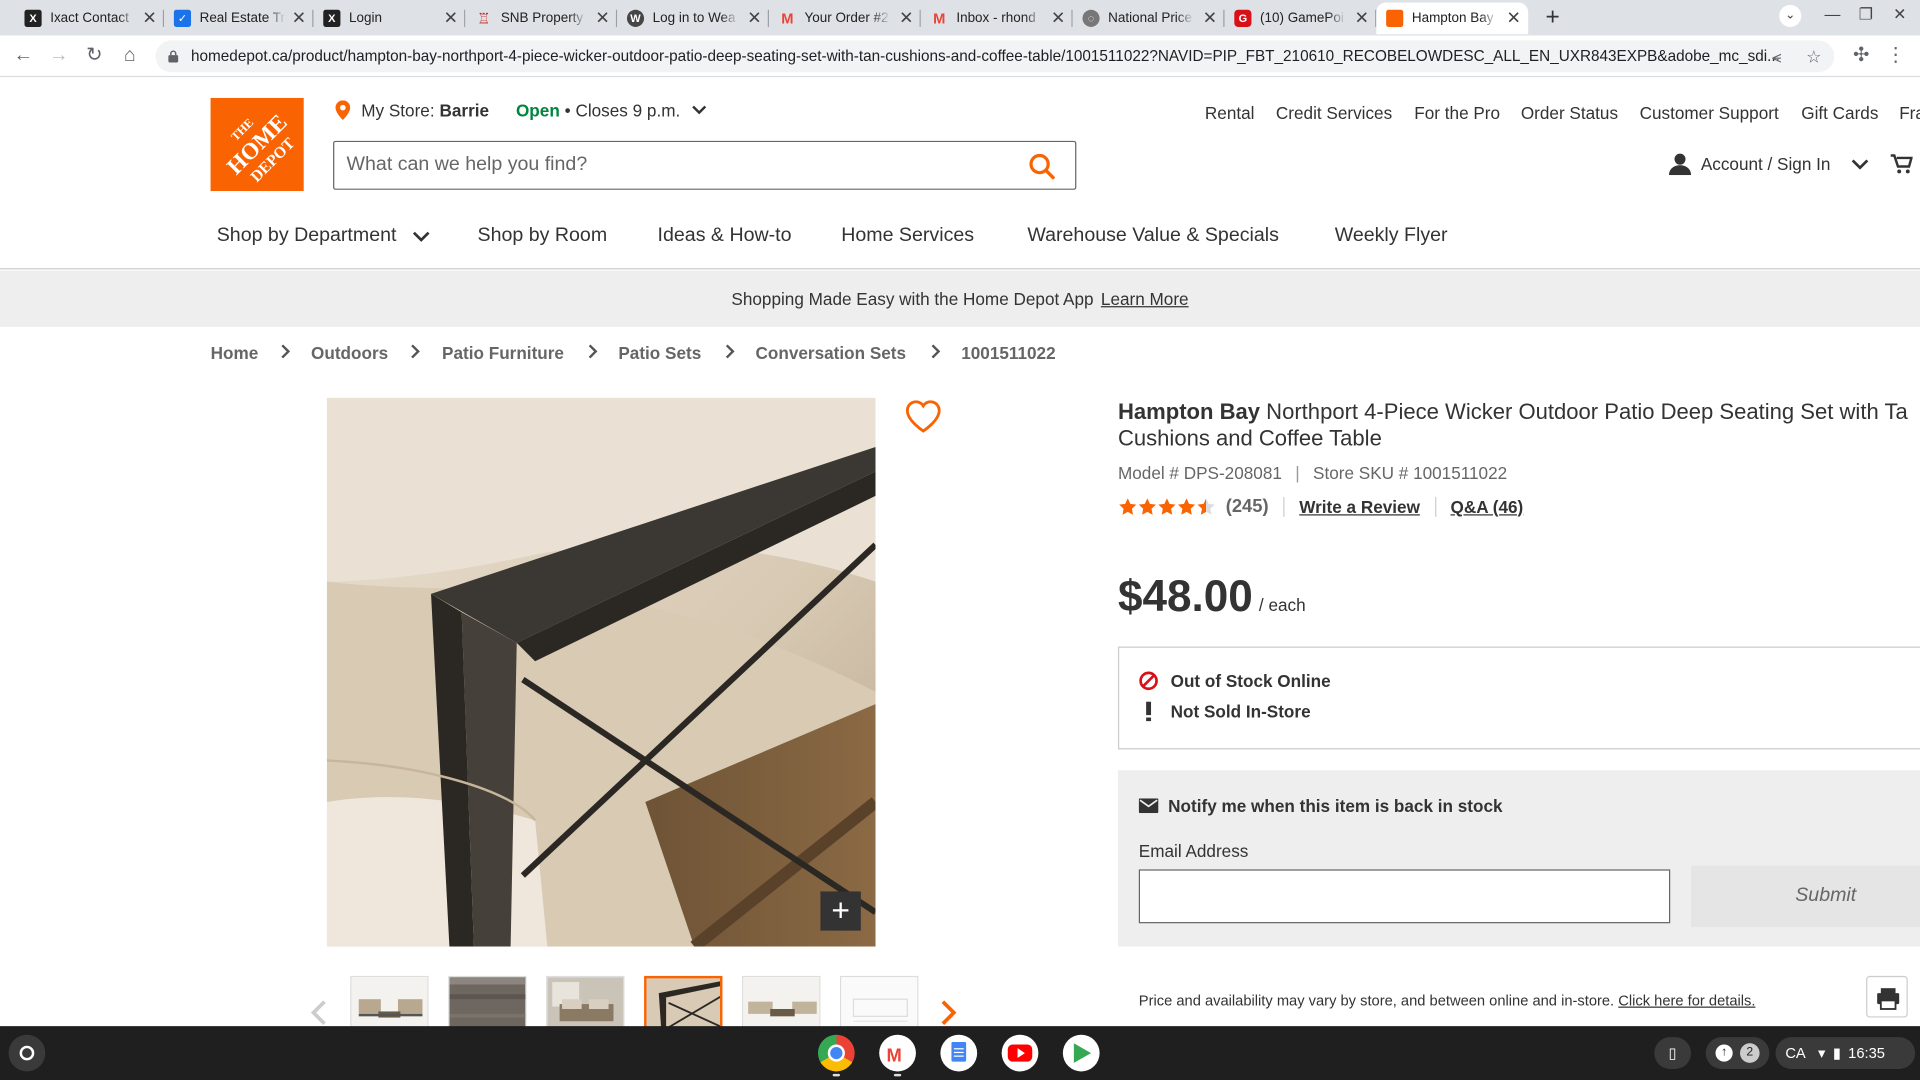 The height and width of the screenshot is (1080, 1920). What do you see at coordinates (1887, 996) in the screenshot?
I see `print-button` at bounding box center [1887, 996].